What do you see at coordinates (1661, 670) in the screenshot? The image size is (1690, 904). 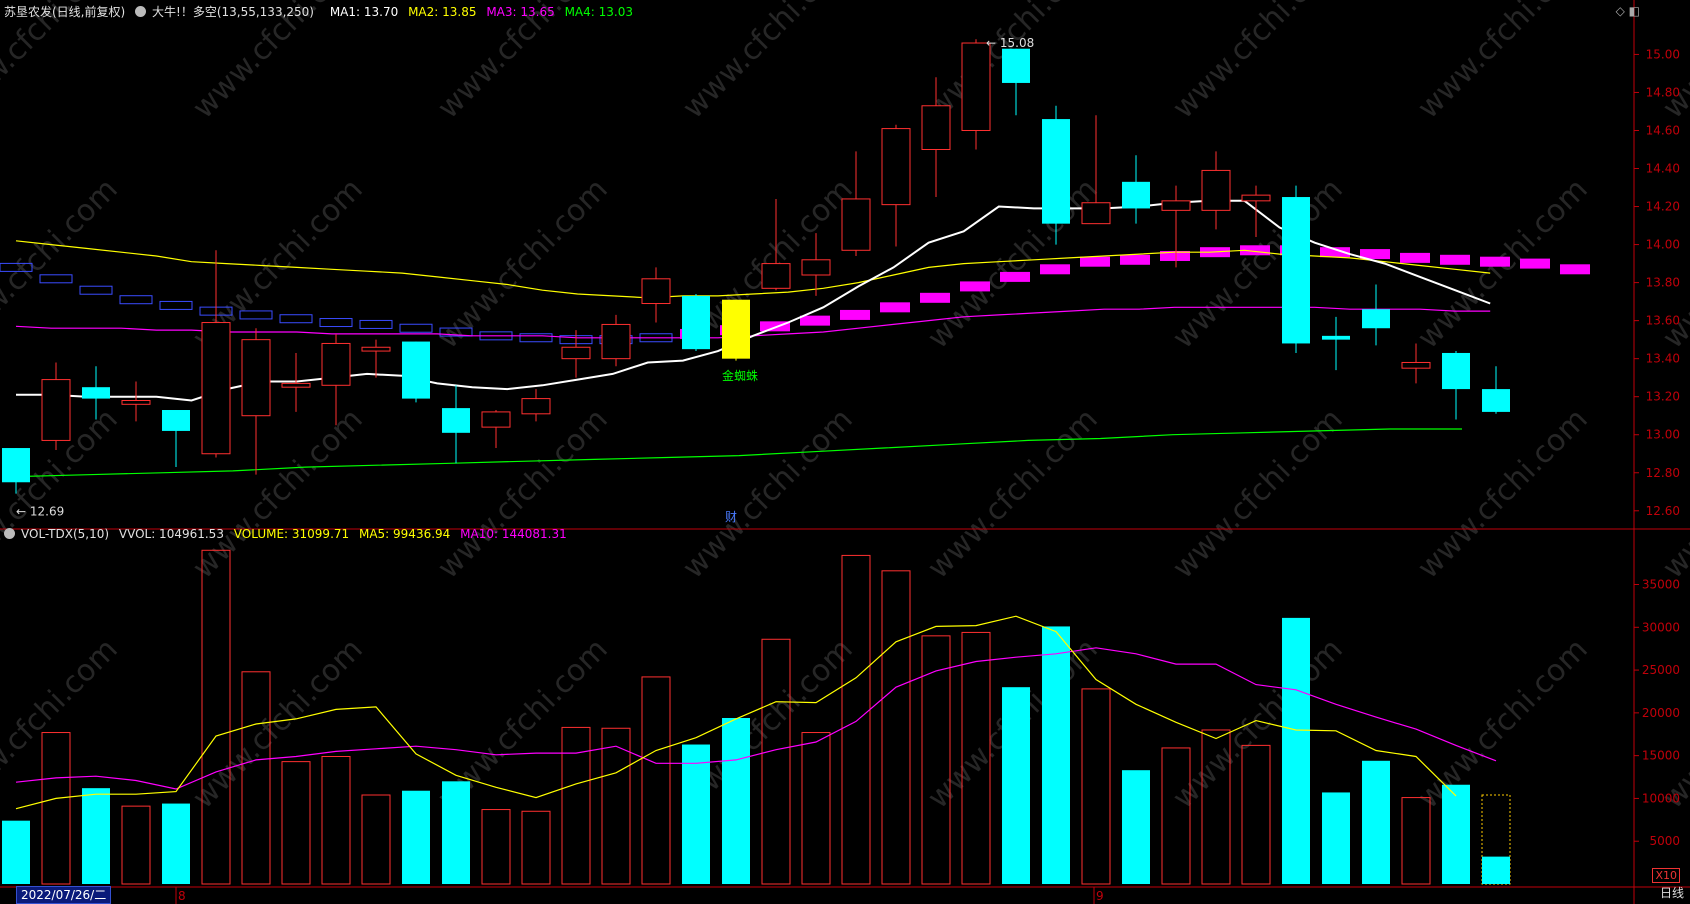 I see `volume-tick-label: 25000` at bounding box center [1661, 670].